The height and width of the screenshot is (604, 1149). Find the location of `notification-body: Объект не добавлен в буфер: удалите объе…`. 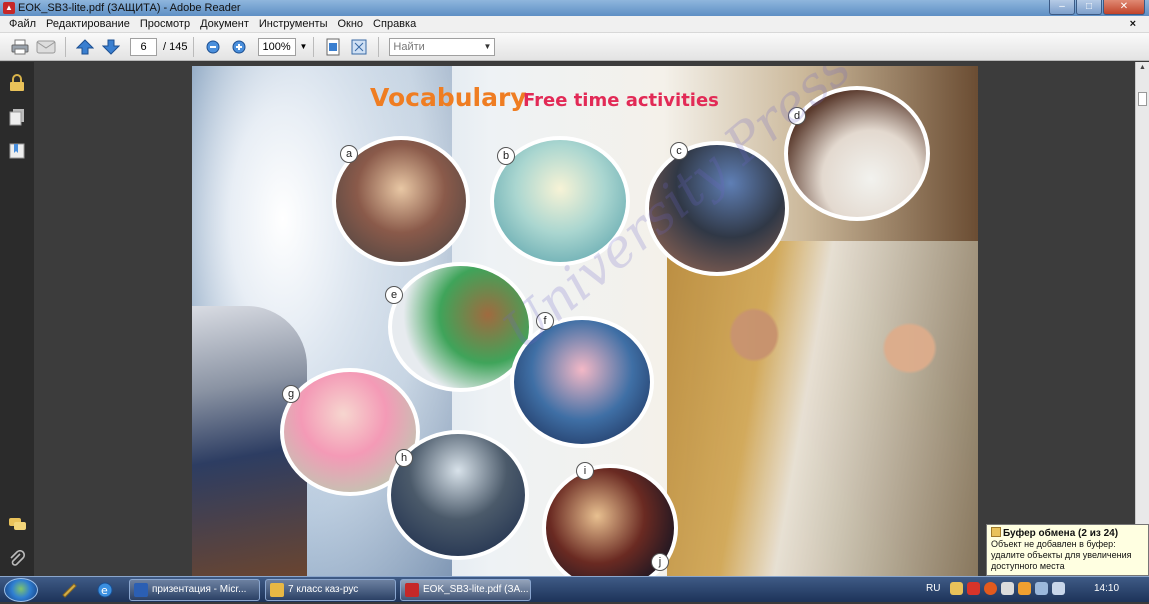

notification-body: Объект не добавлен в буфер: удалите объе… is located at coordinates (1061, 555).